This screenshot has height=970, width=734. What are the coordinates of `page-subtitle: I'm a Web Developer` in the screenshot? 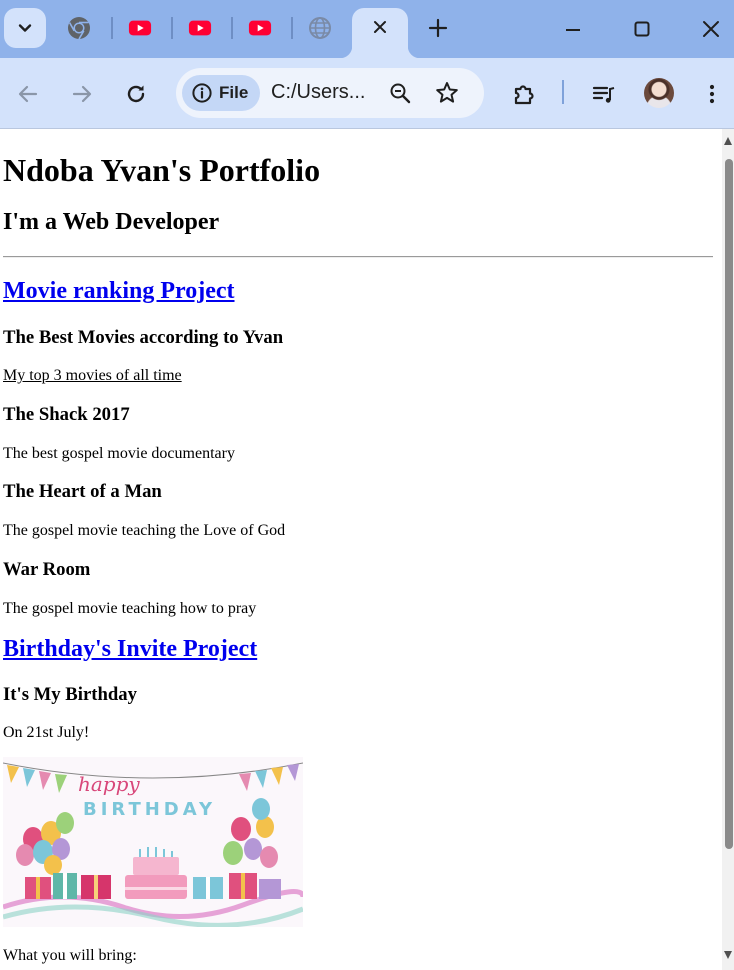 It's located at (111, 222).